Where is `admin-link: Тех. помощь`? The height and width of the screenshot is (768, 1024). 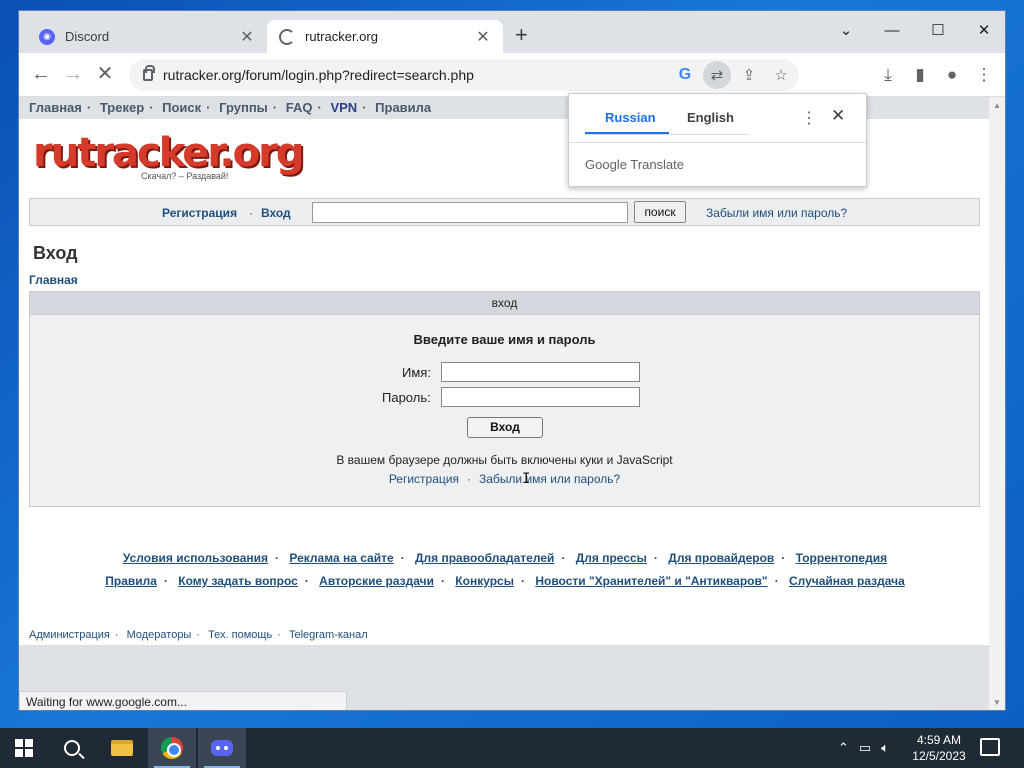 admin-link: Тех. помощь is located at coordinates (240, 635).